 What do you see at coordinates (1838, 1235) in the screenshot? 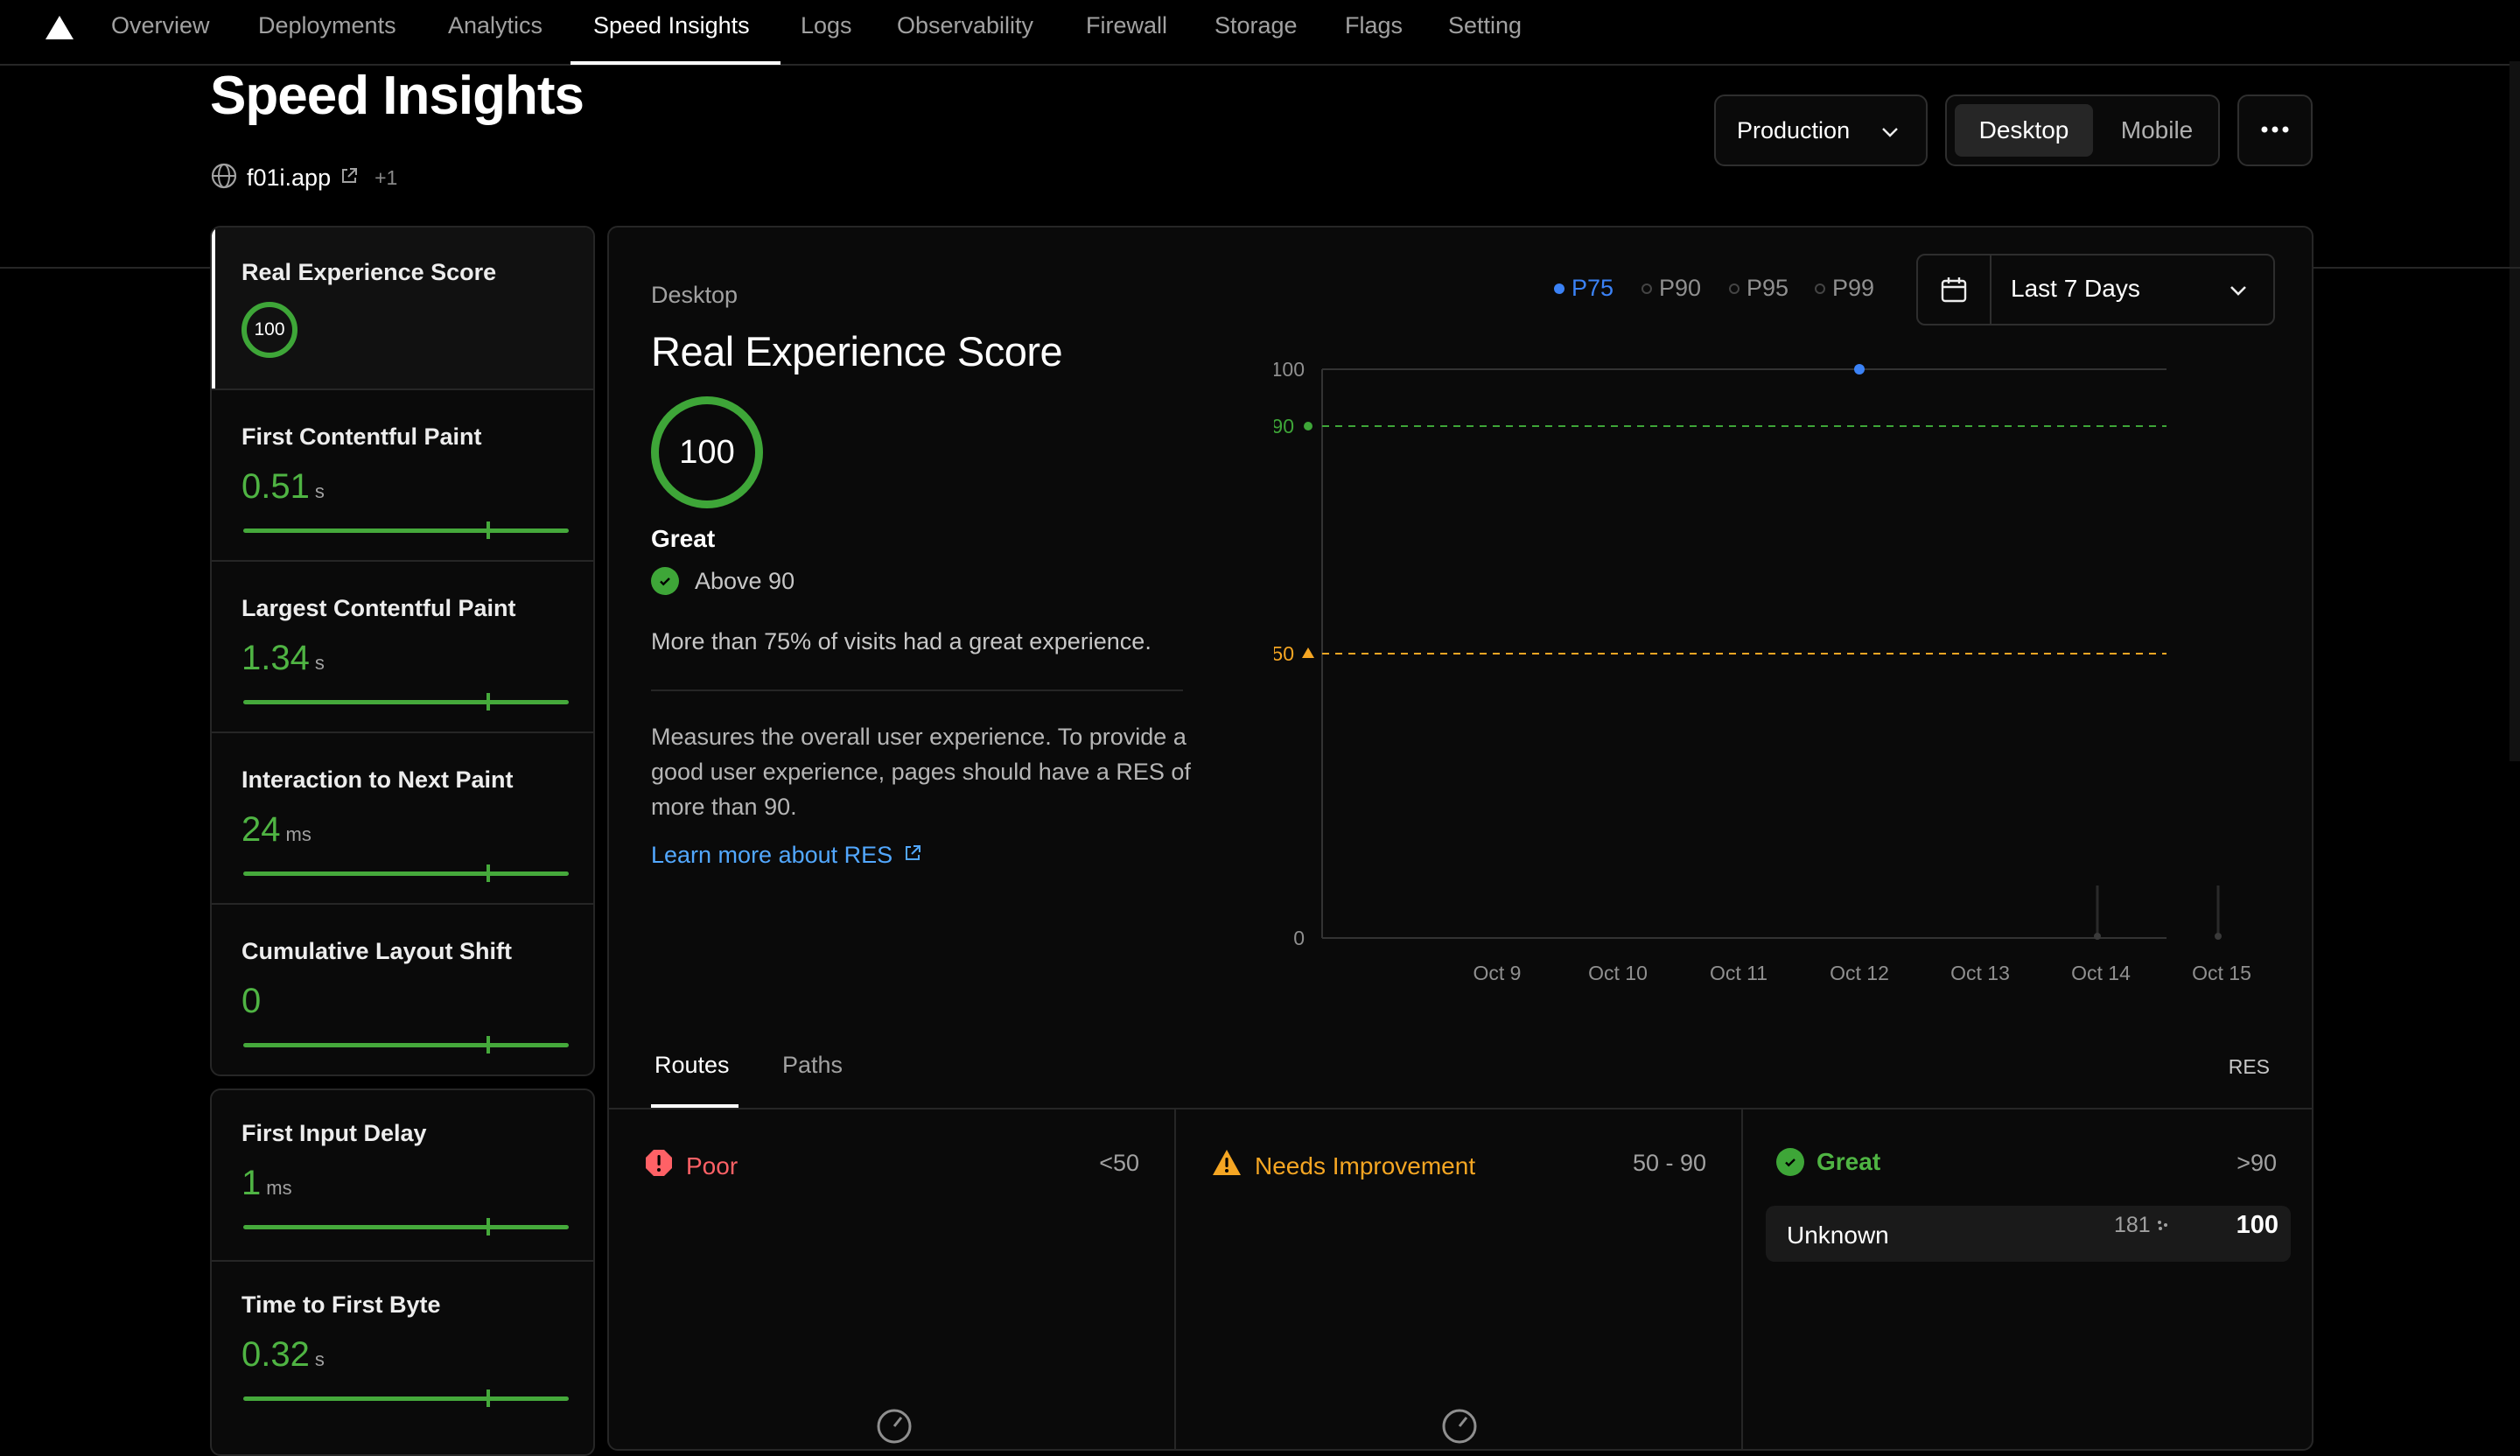
I see `route-name: Unknown` at bounding box center [1838, 1235].